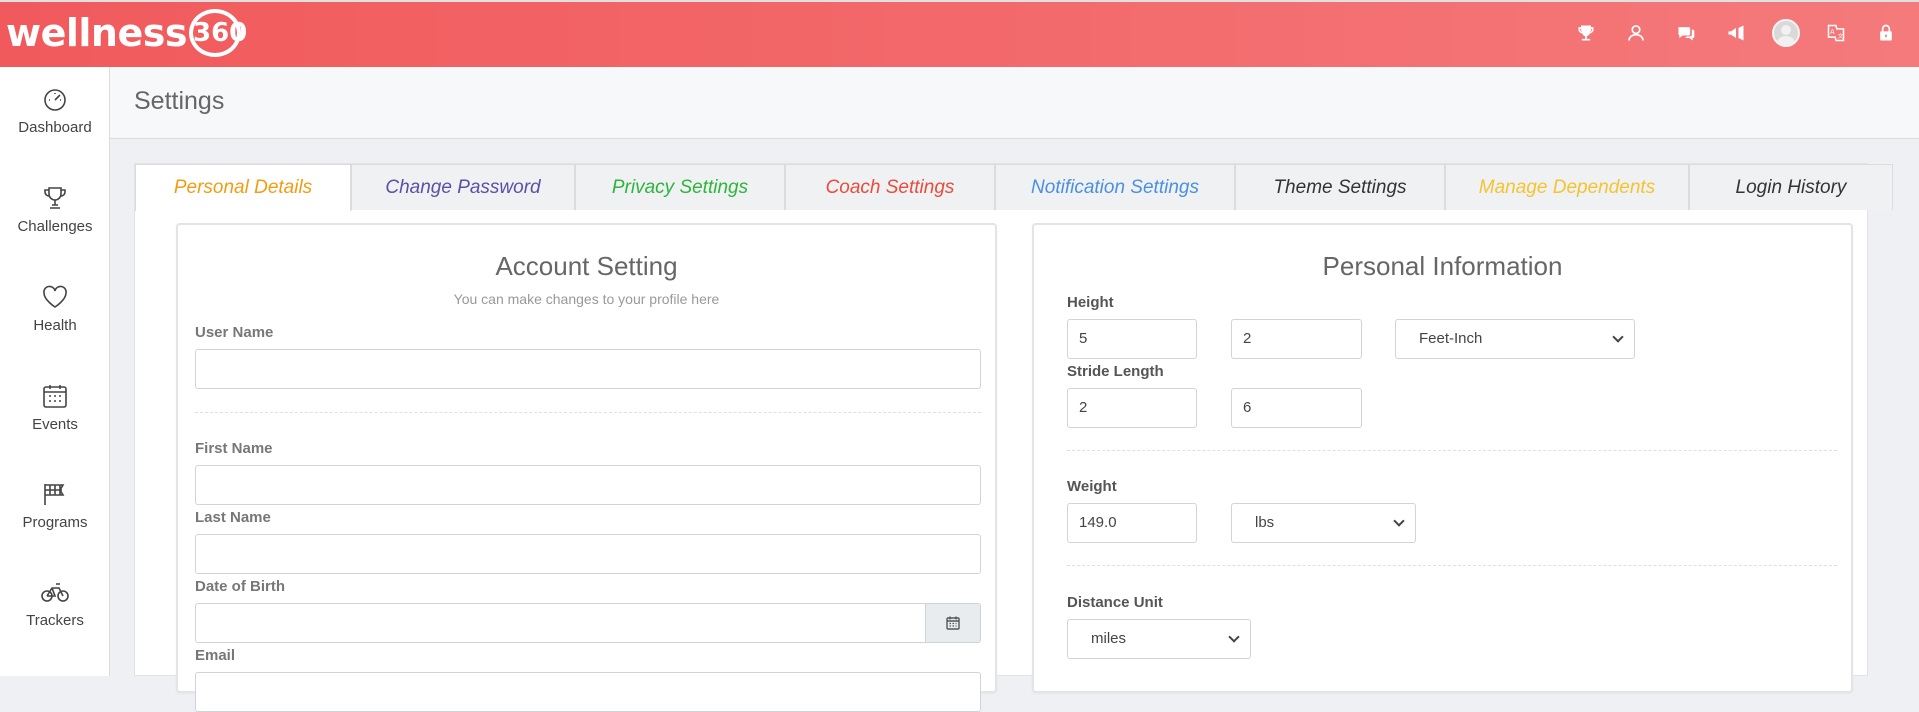 The width and height of the screenshot is (1919, 712). I want to click on sidebar-item-health: Health, so click(55, 308).